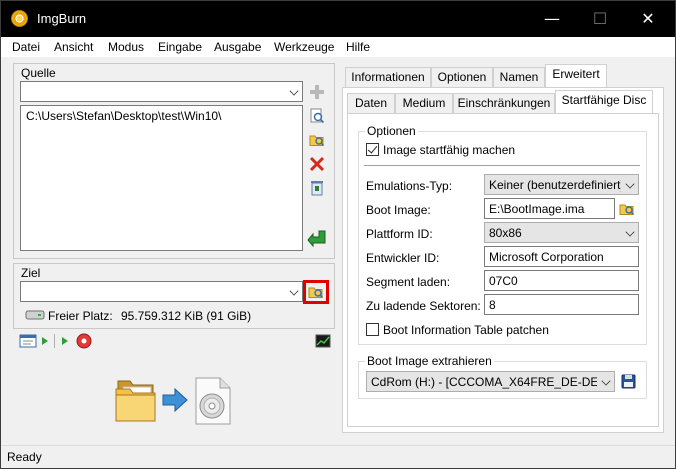 Image resolution: width=676 pixels, height=469 pixels. What do you see at coordinates (304, 47) in the screenshot?
I see `menu-werkzeuge: Werkzeuge` at bounding box center [304, 47].